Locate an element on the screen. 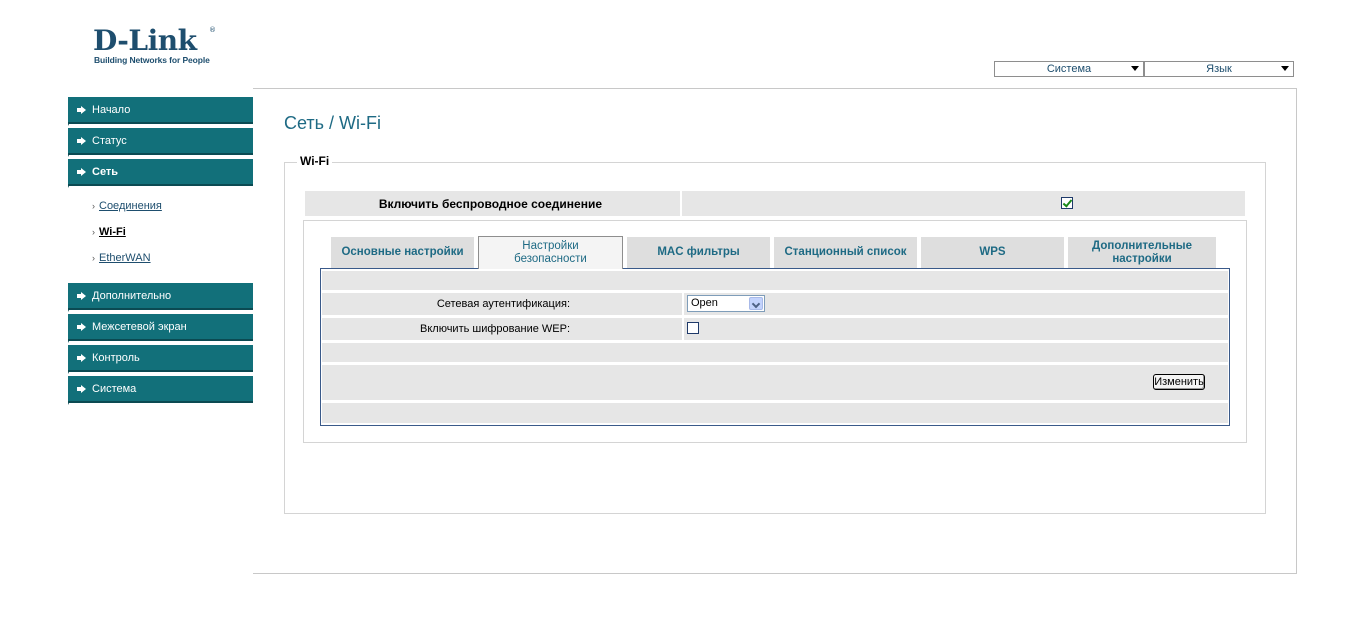  tab-station-list: Станционный список is located at coordinates (845, 252).